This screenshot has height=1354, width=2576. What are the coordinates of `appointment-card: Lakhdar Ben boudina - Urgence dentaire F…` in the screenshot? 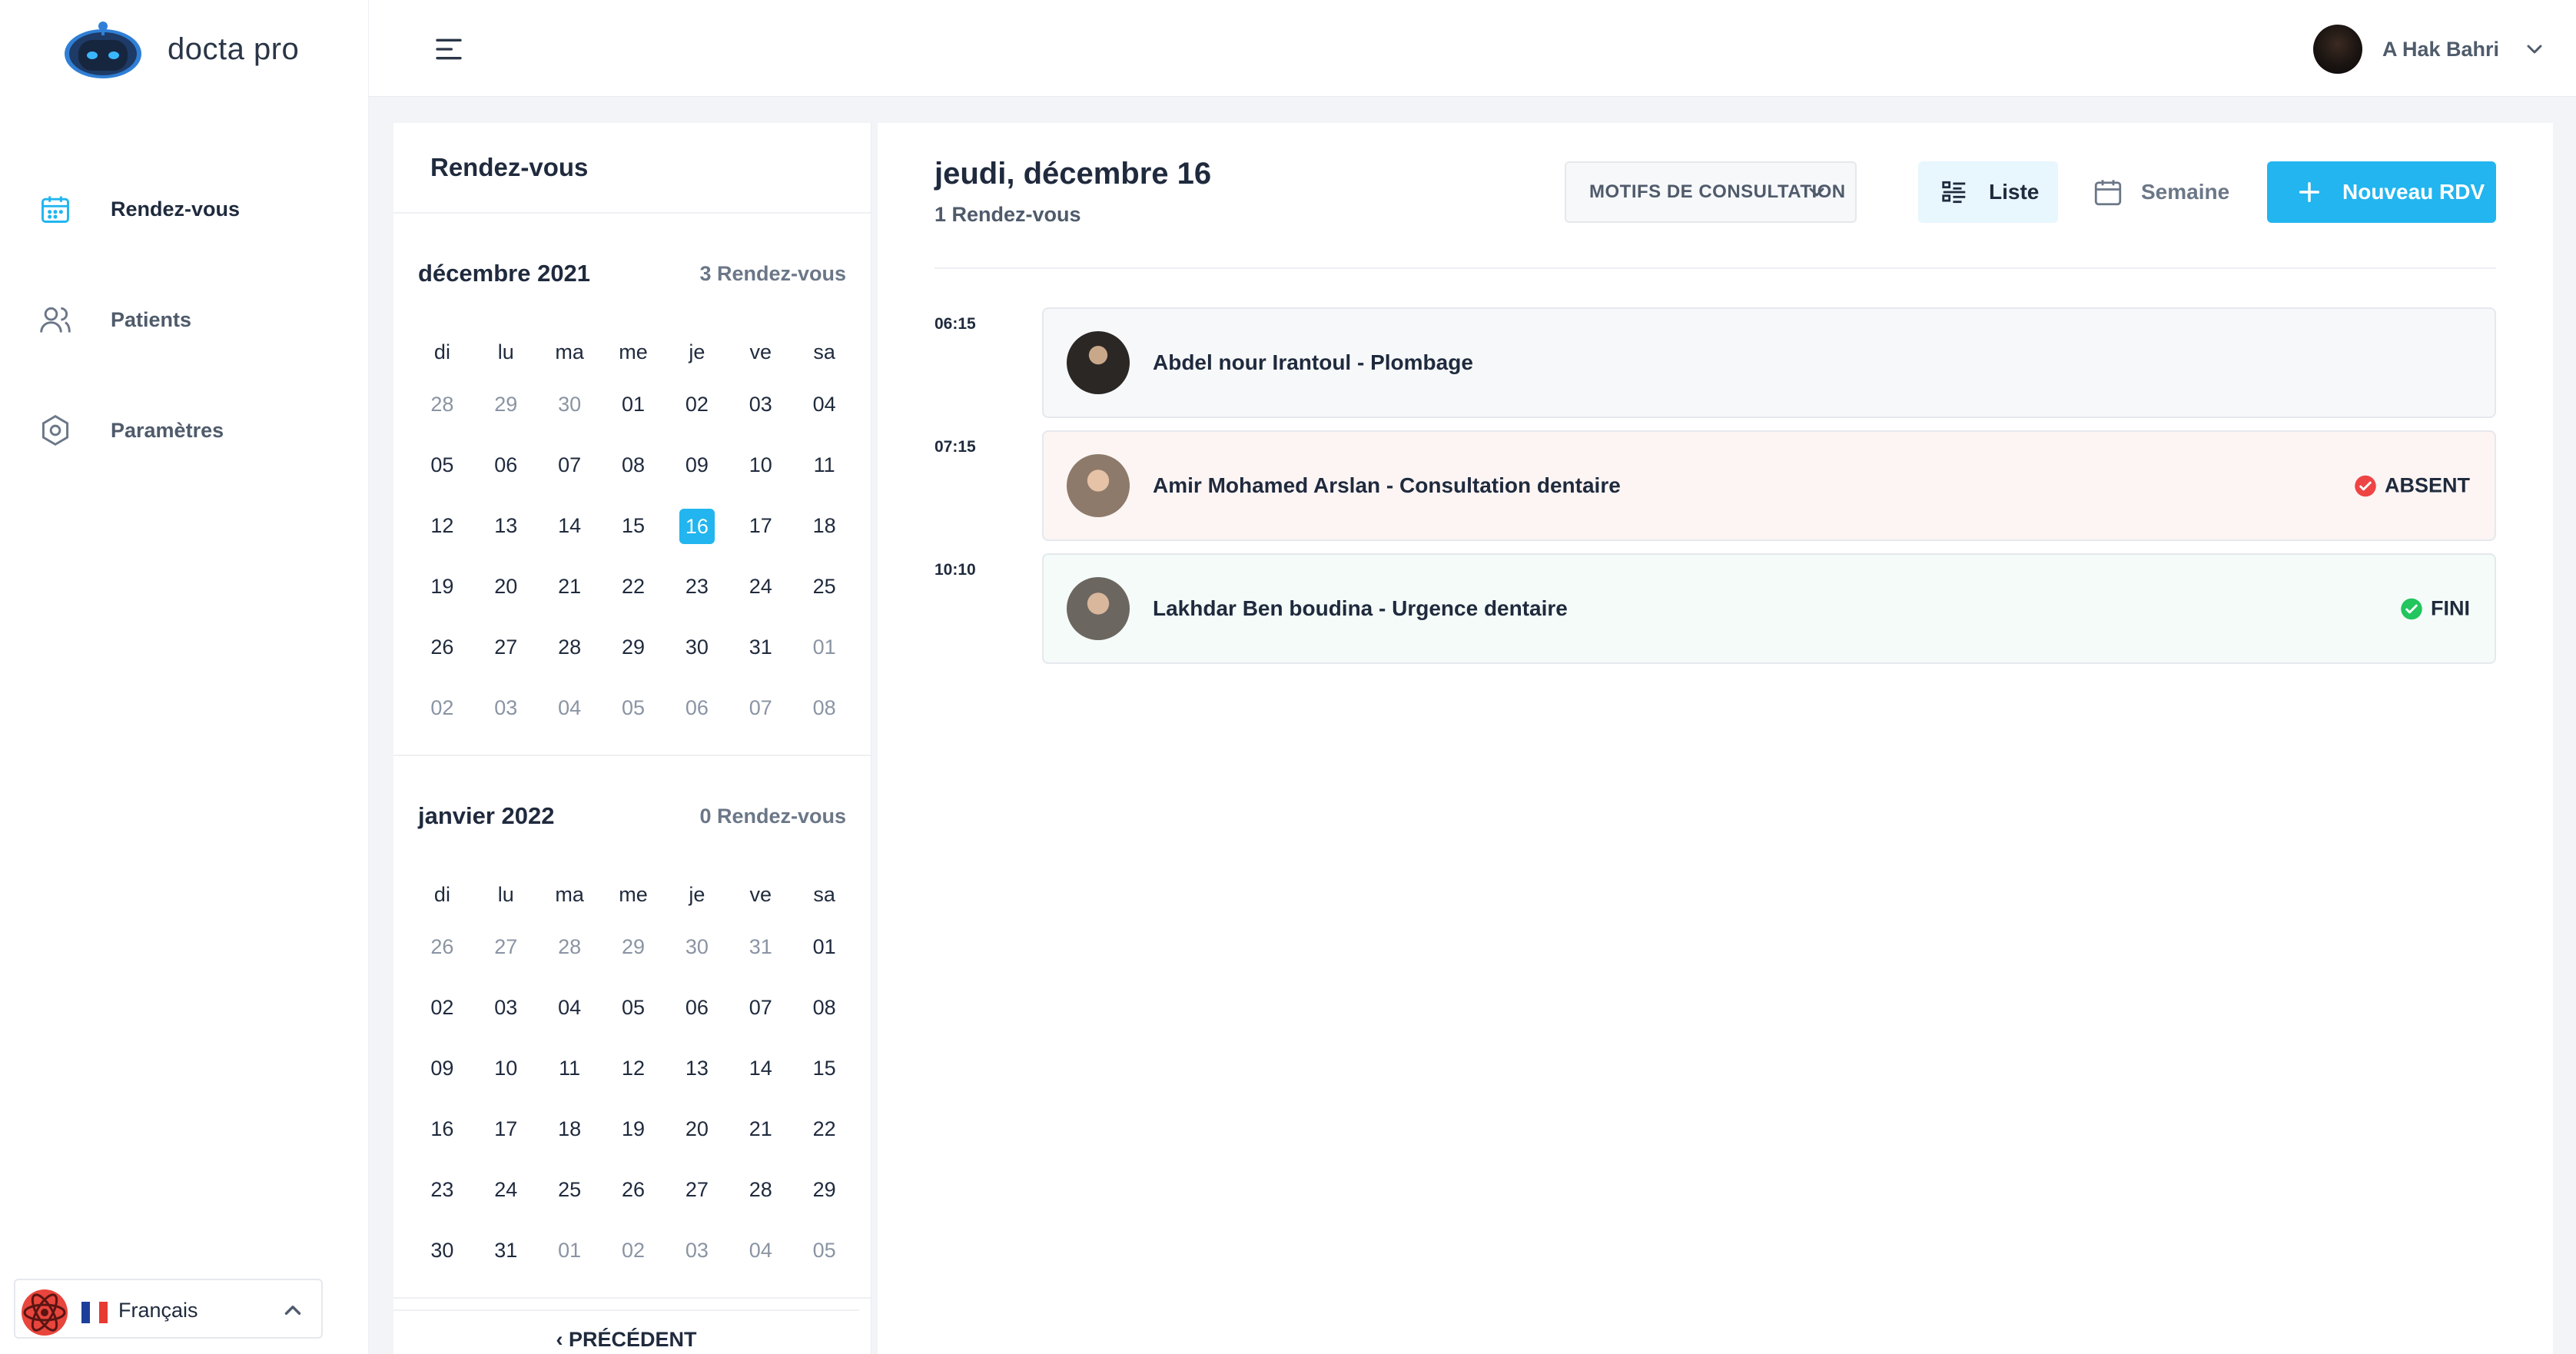 It's located at (1769, 608).